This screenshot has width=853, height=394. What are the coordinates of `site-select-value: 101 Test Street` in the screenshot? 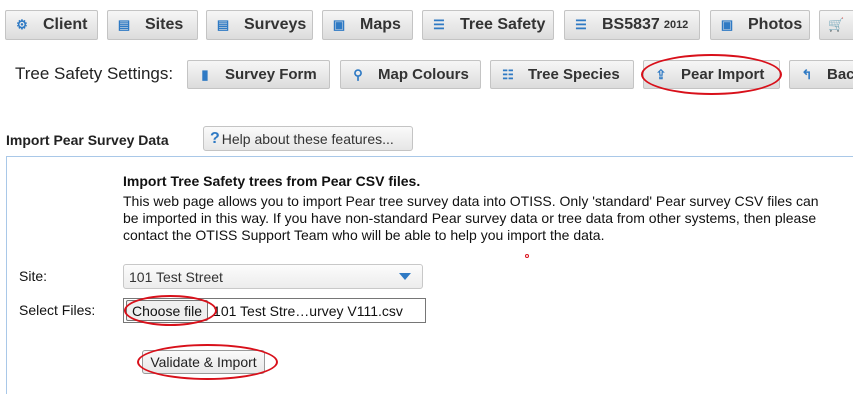 It's located at (176, 276).